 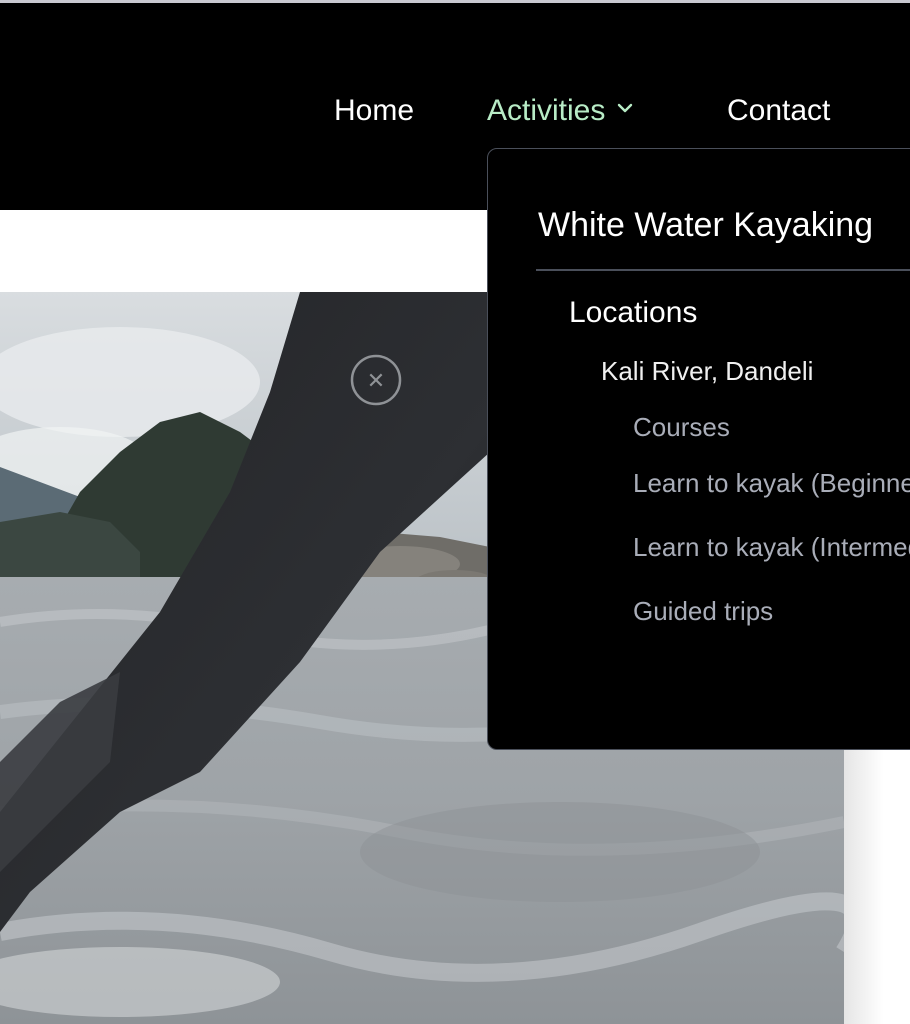 I want to click on nav-contact-link: Contact, so click(x=778, y=111).